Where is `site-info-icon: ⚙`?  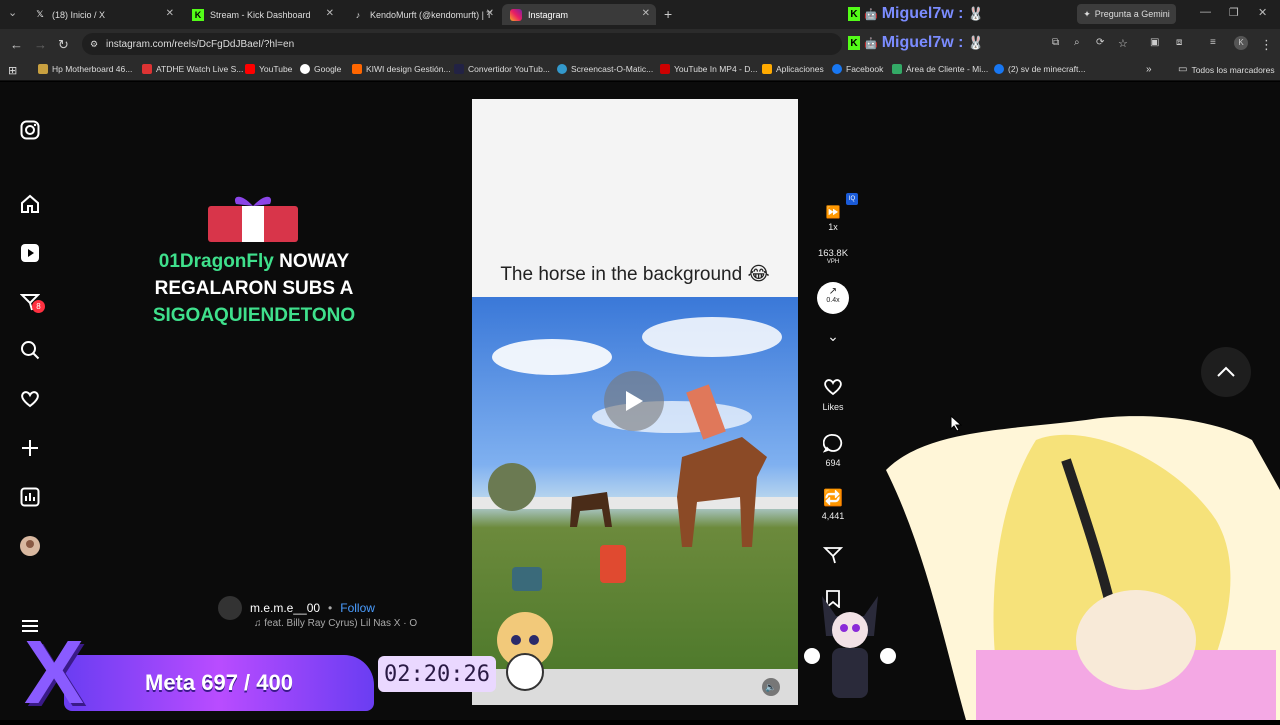
site-info-icon: ⚙ is located at coordinates (94, 44).